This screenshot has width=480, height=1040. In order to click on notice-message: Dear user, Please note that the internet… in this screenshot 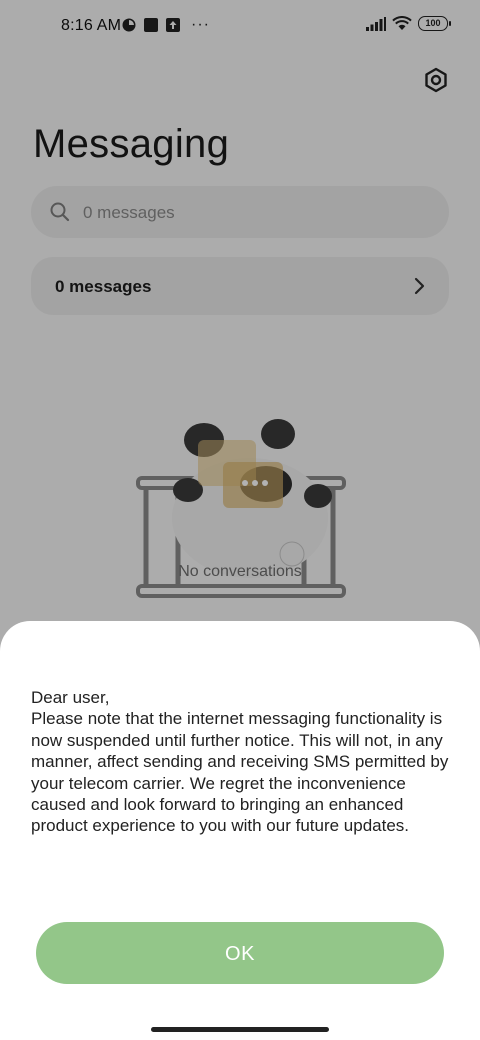, I will do `click(240, 762)`.